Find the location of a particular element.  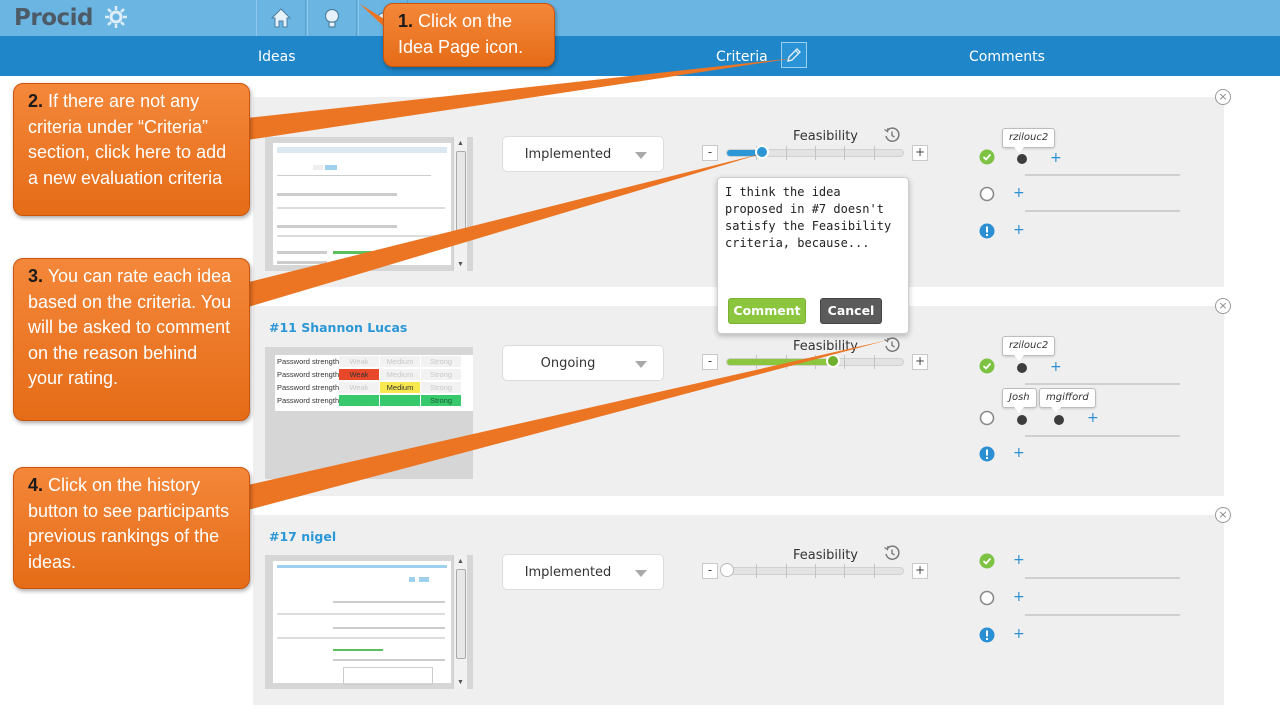

callout-step-1: 1. Click on the Idea Page icon. is located at coordinates (469, 35).